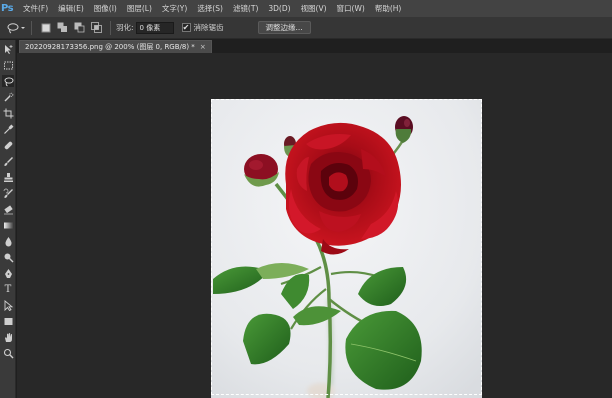 The image size is (612, 398). I want to click on brush-icon, so click(8, 161).